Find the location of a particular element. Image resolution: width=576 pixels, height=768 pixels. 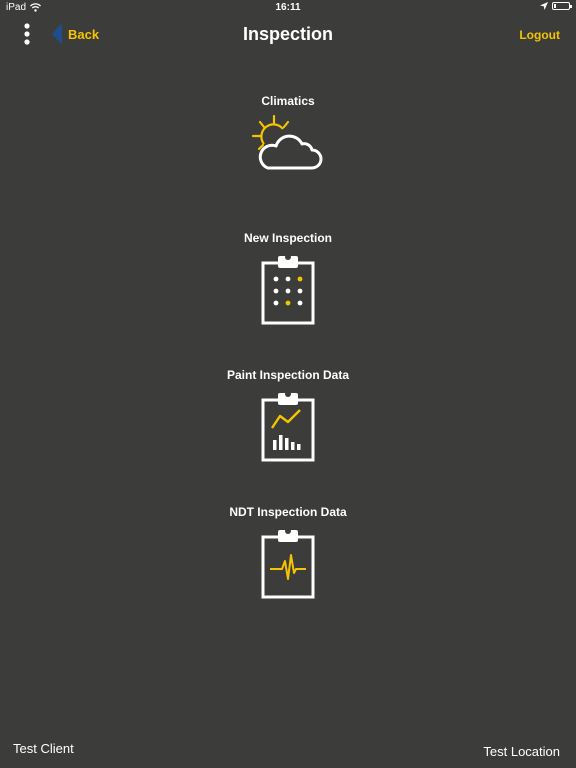

client-name: Test Client is located at coordinates (43, 748).